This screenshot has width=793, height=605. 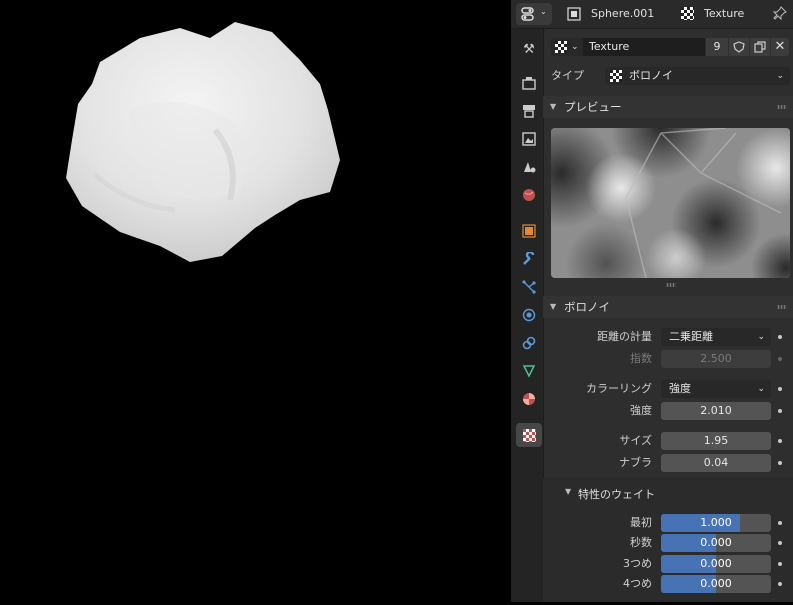 I want to click on texture-name: Texture, so click(x=724, y=13).